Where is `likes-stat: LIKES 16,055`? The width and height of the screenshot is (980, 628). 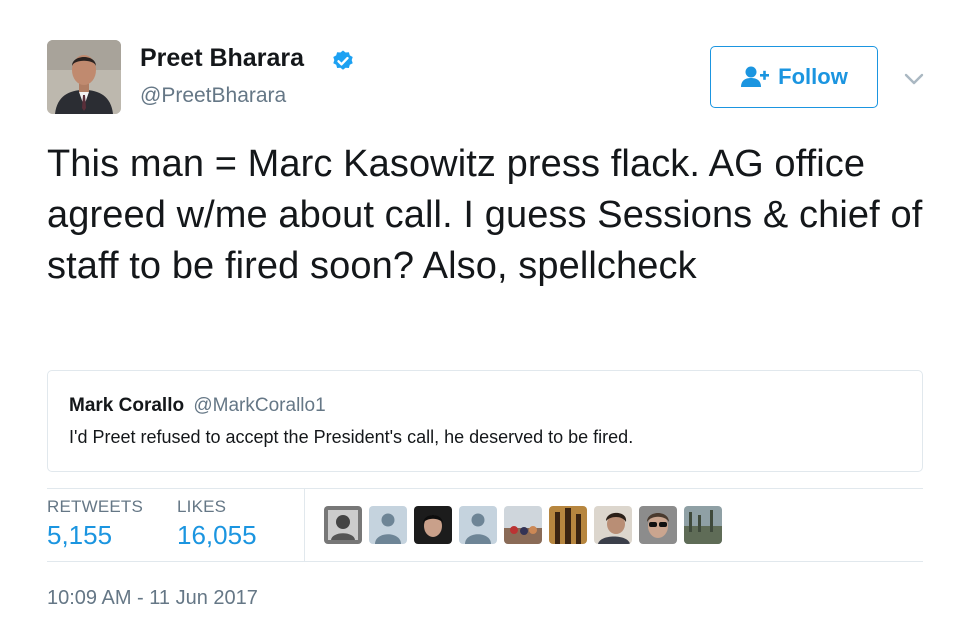 likes-stat: LIKES 16,055 is located at coordinates (217, 524).